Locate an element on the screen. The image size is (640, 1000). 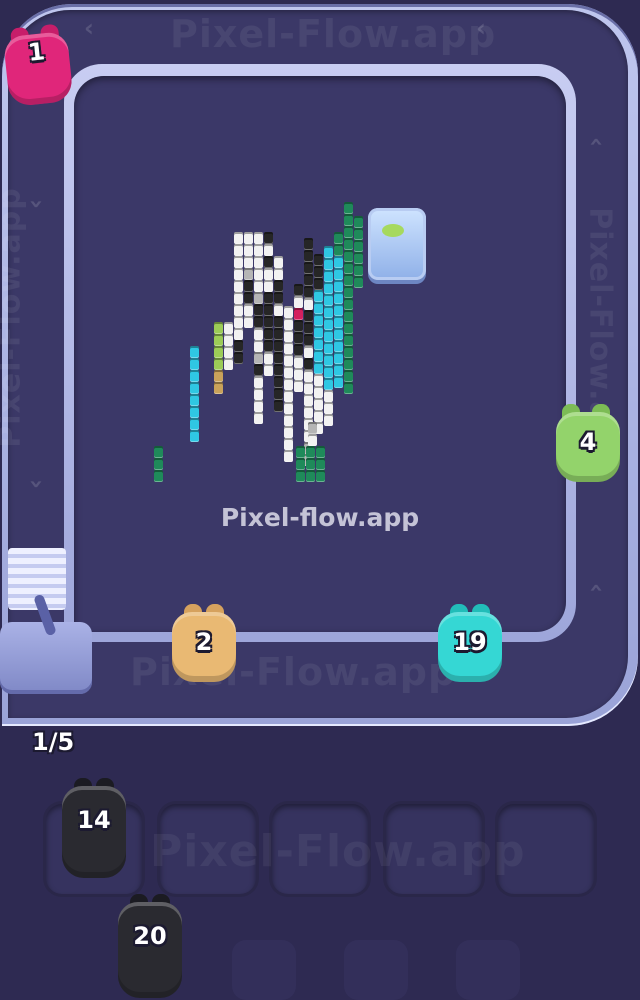
shooter-count: 2 is located at coordinates (204, 642).